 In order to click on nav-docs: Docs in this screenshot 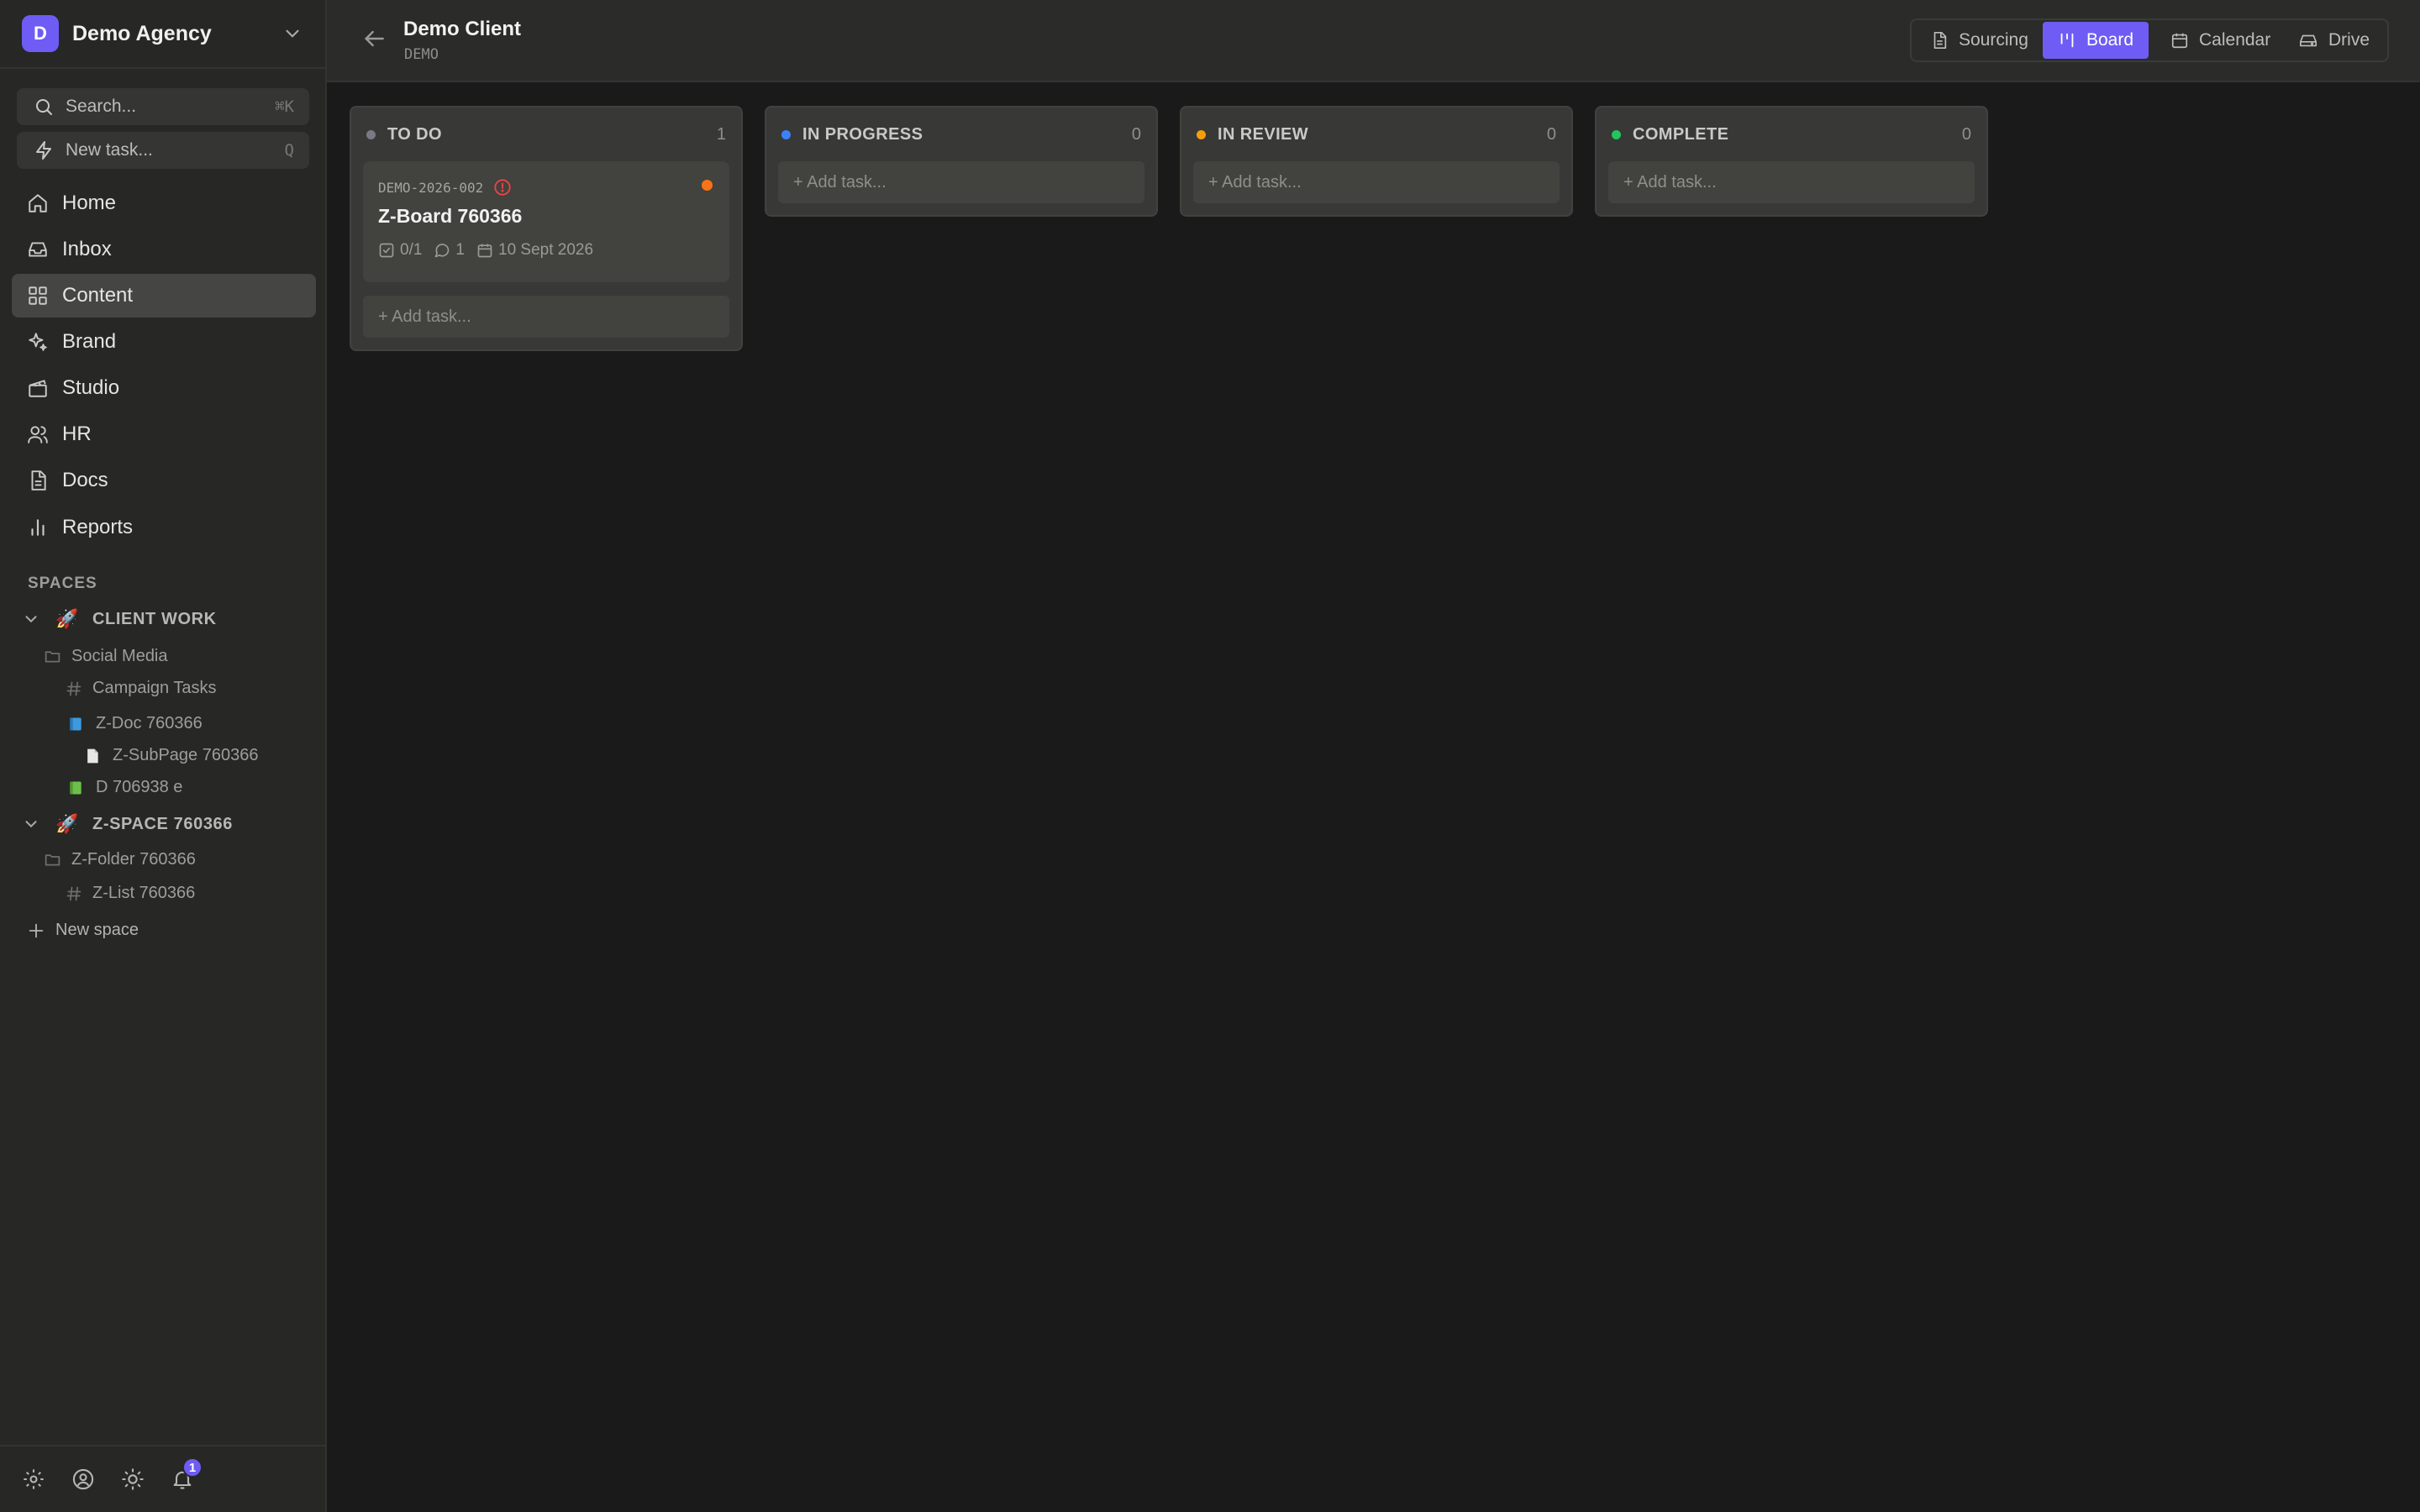, I will do `click(164, 480)`.